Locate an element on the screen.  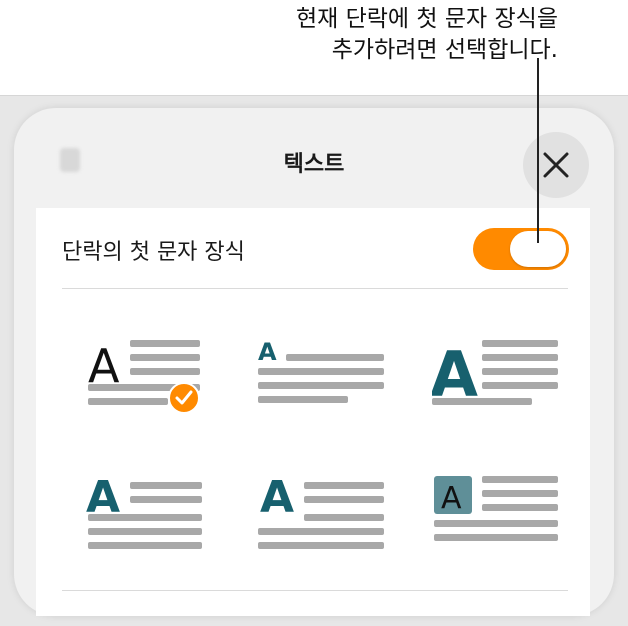
drop-cap-toggle is located at coordinates (521, 249).